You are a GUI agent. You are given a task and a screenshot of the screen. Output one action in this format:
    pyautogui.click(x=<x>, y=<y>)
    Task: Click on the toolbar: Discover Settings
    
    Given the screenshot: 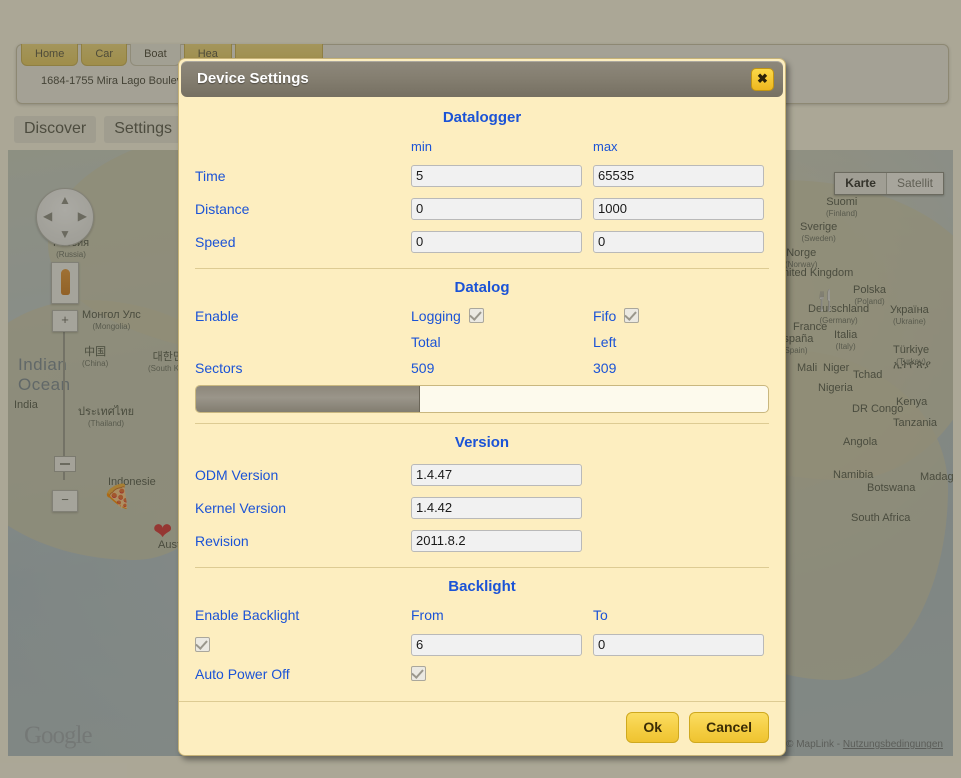 What is the action you would take?
    pyautogui.click(x=98, y=129)
    